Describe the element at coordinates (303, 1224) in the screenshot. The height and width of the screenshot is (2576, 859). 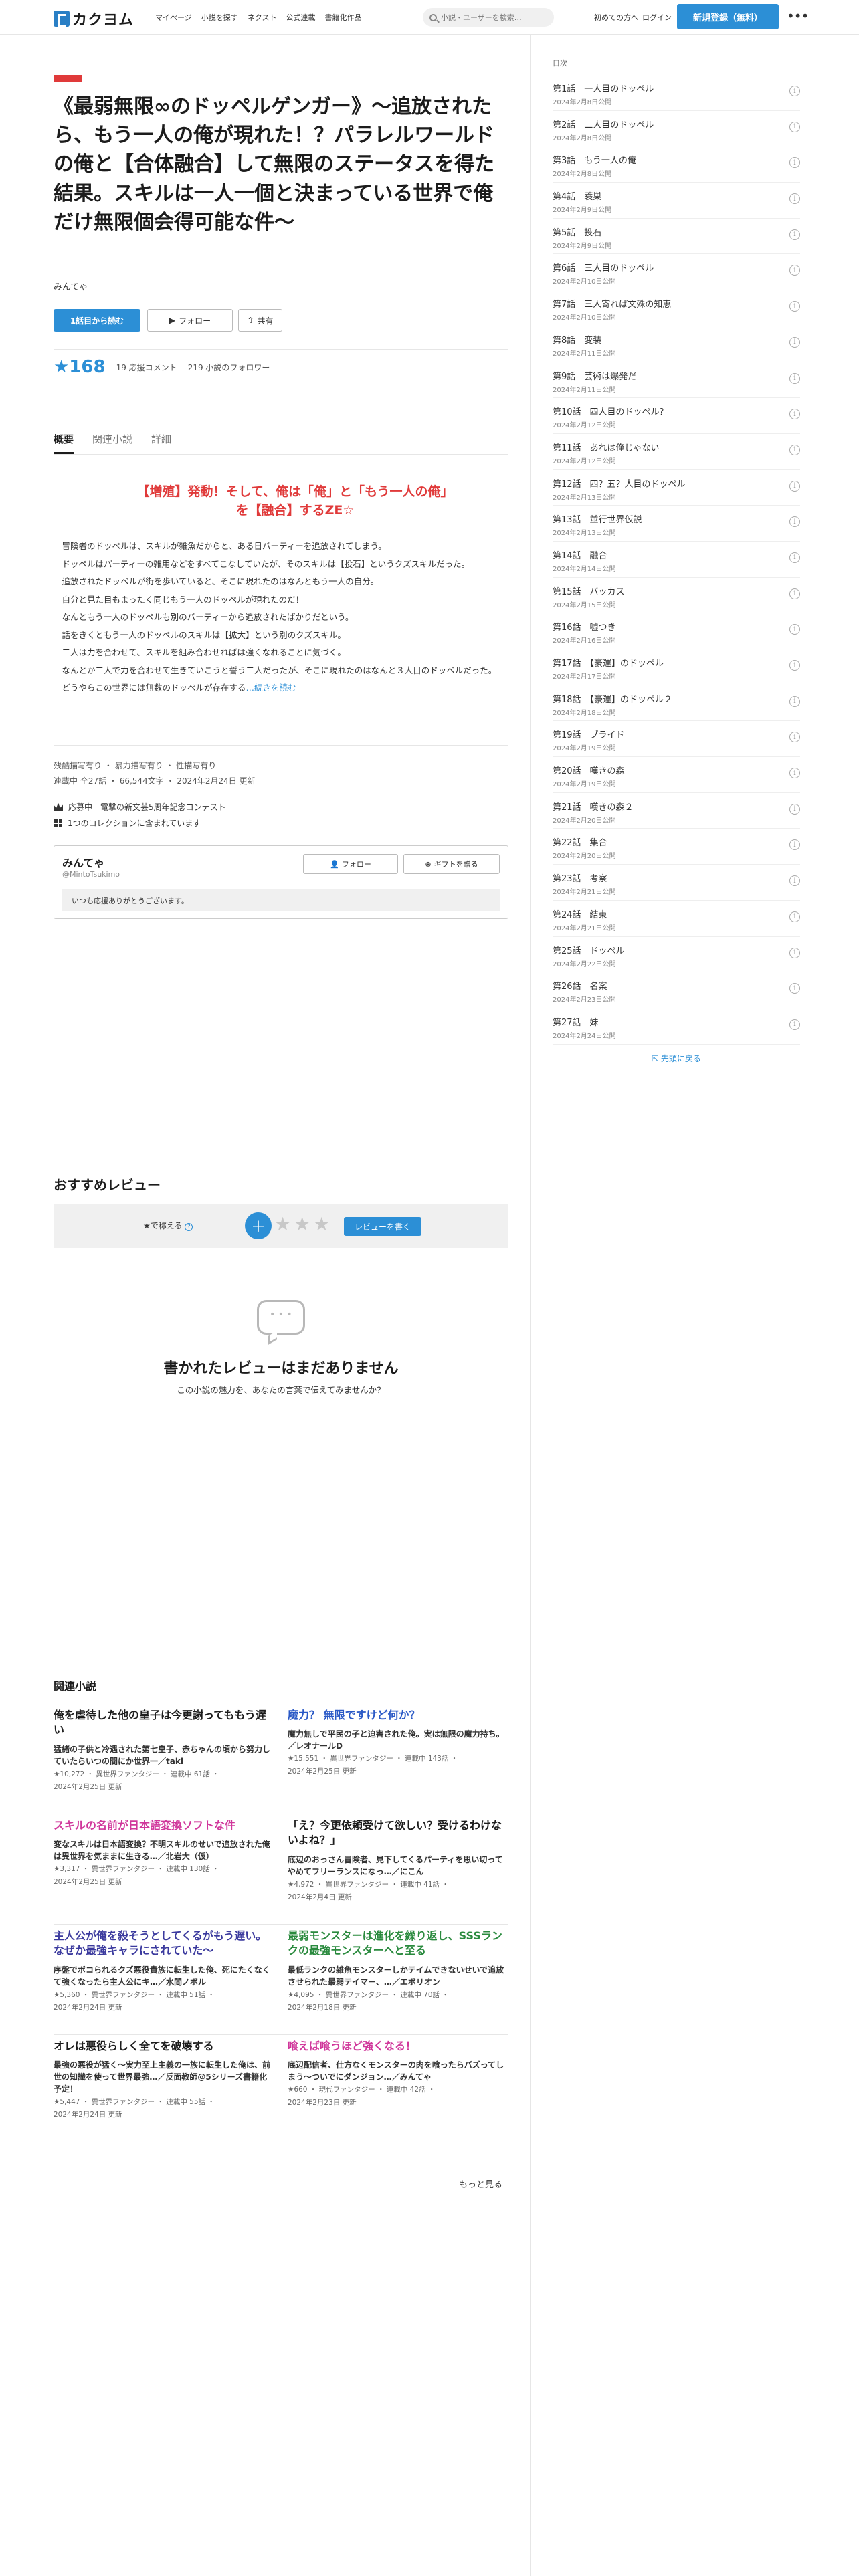
I see `rating-stars: ★★★` at that location.